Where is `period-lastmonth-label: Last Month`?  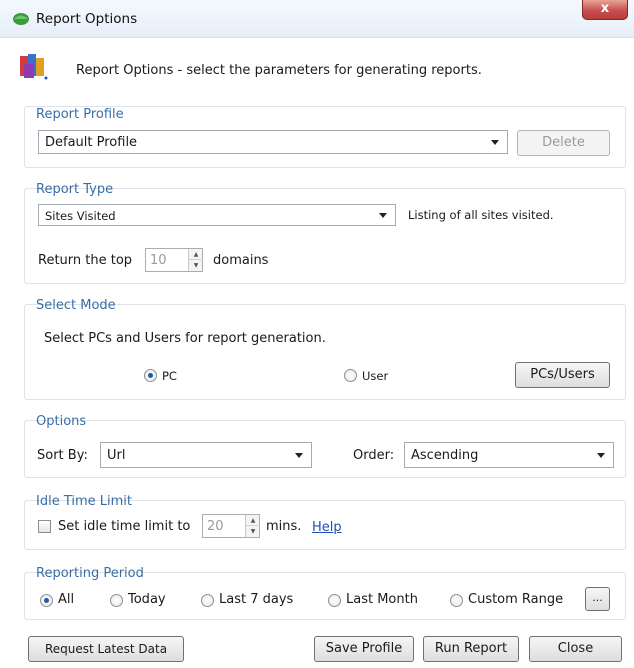 period-lastmonth-label: Last Month is located at coordinates (382, 599).